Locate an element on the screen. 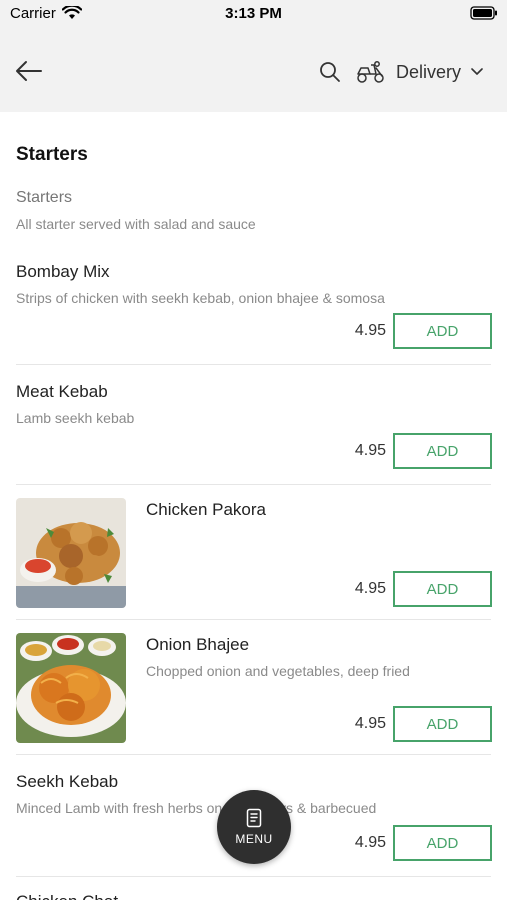 The width and height of the screenshot is (507, 900). back-arrow-icon is located at coordinates (29, 71).